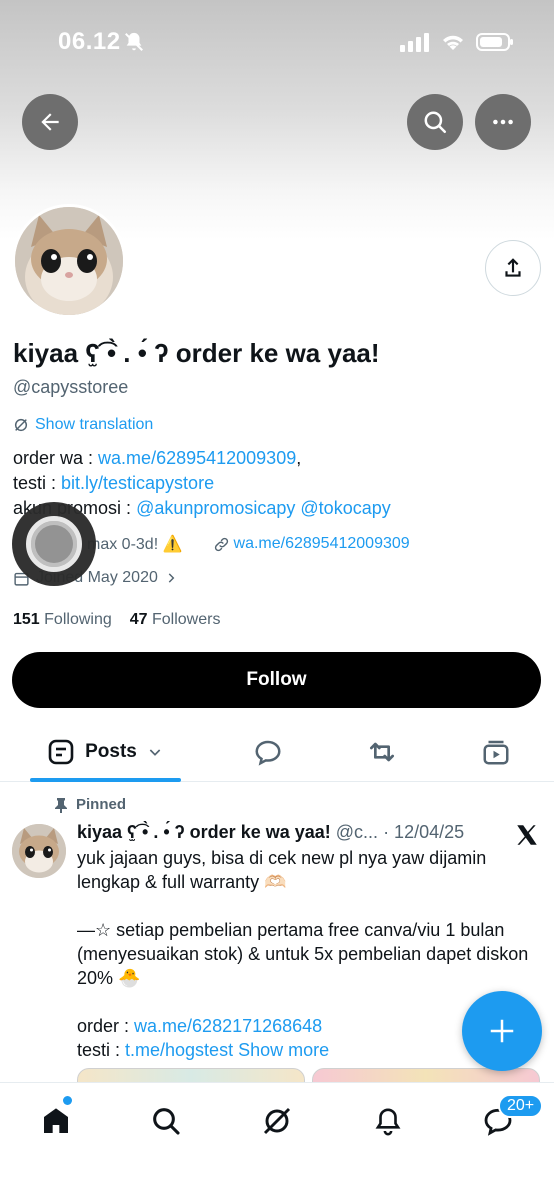 The height and width of the screenshot is (1200, 554). I want to click on active-tab-indicator, so click(105, 780).